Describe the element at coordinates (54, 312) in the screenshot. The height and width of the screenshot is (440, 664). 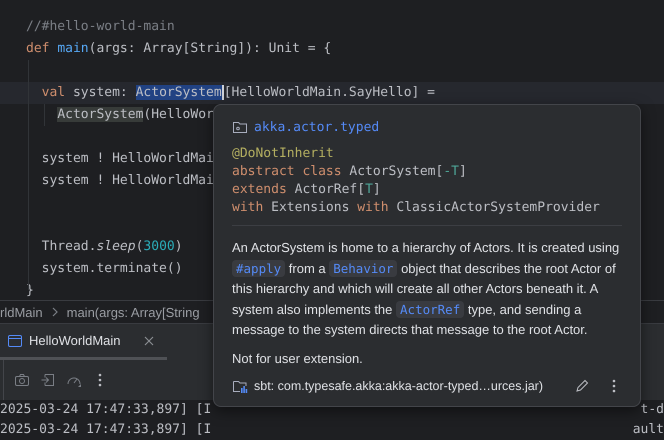
I see `chevron-icon` at that location.